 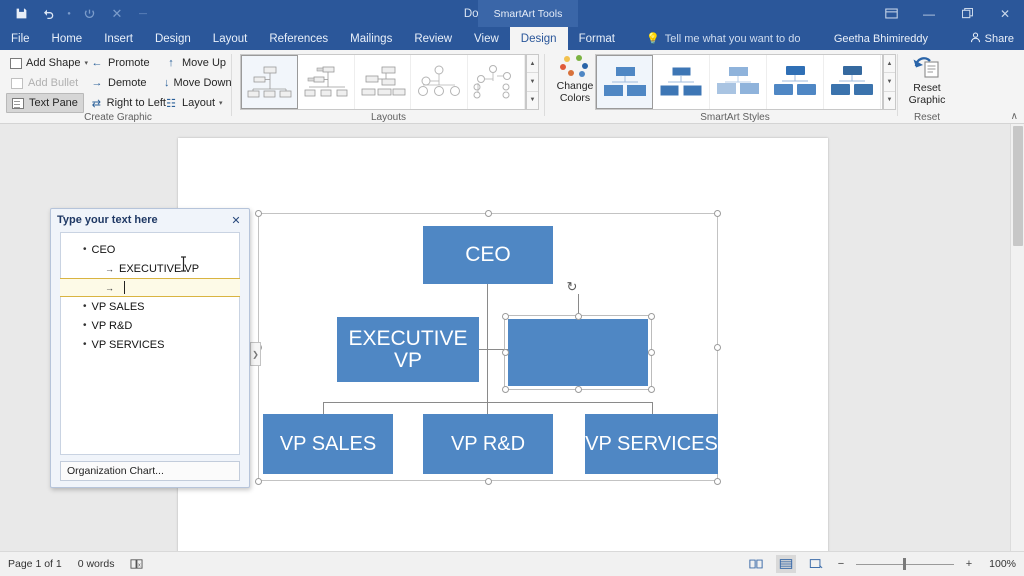 I want to click on style-option-moderate-effect, so click(x=795, y=82).